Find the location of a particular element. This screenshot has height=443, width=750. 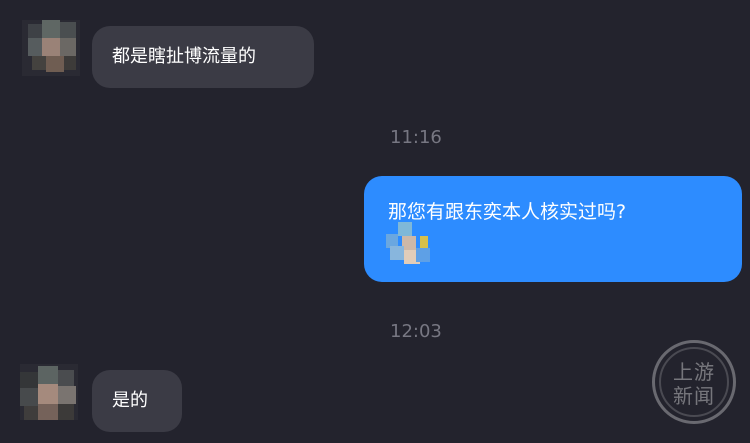

incoming-message-bubble: 是的 is located at coordinates (137, 401).